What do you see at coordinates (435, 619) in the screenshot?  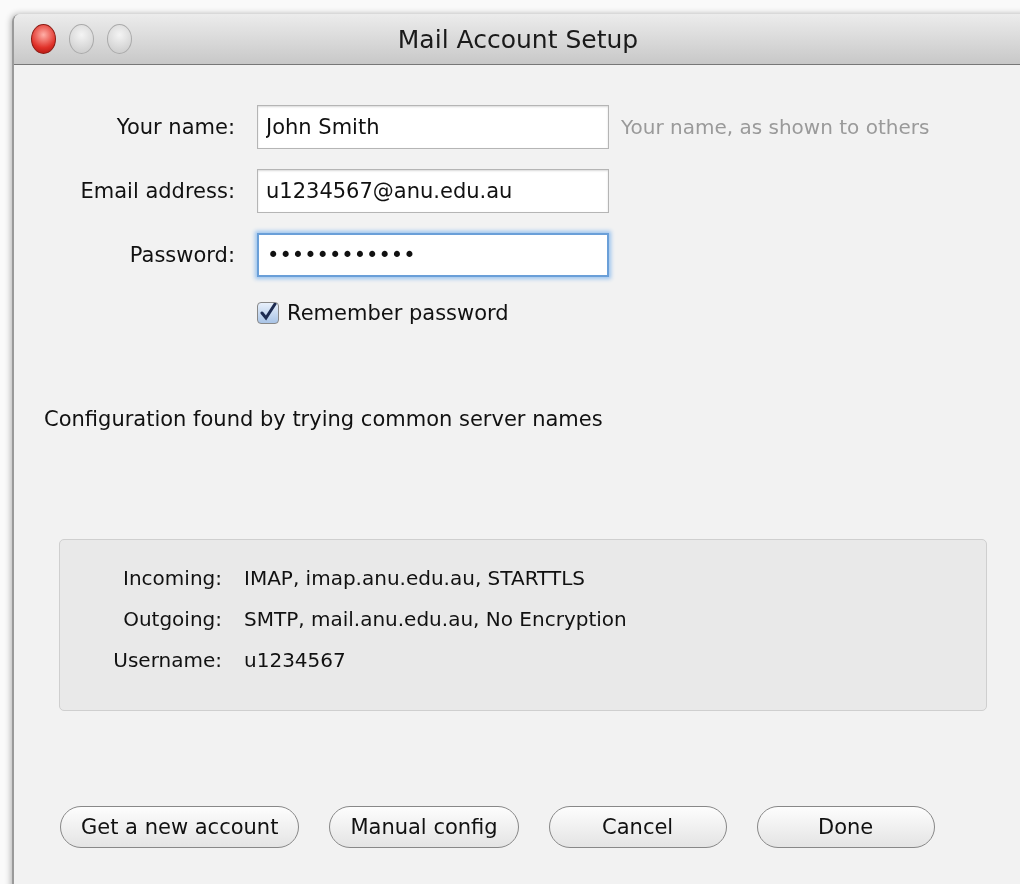 I see `config-value: SMTP, mail.anu.edu.au, No Encryption` at bounding box center [435, 619].